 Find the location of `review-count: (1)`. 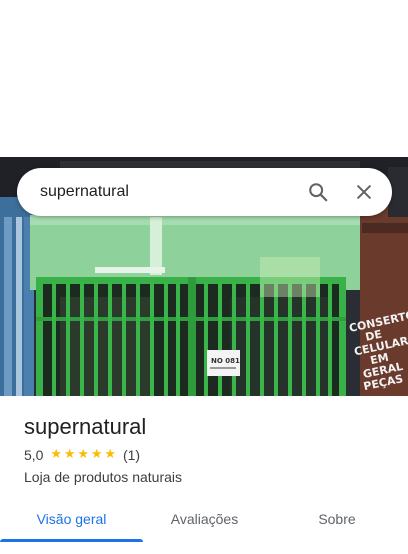

review-count: (1) is located at coordinates (131, 455).